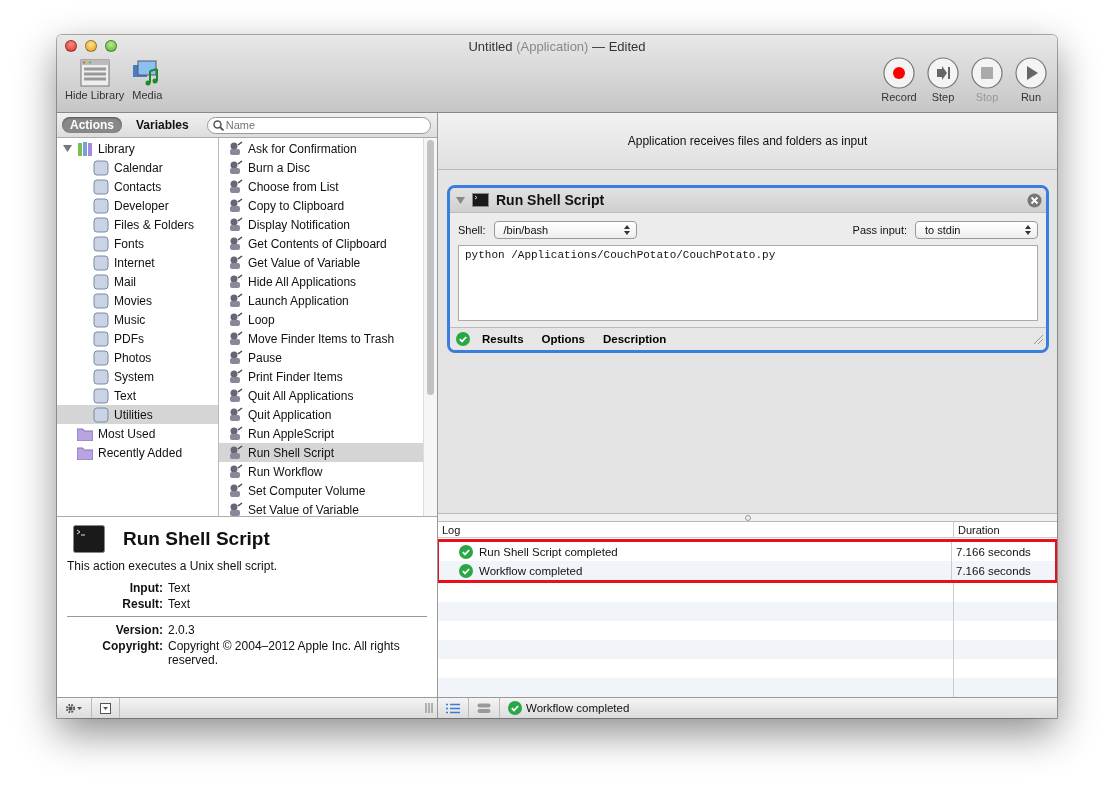  Describe the element at coordinates (696, 529) in the screenshot. I see `column-header: Log` at that location.